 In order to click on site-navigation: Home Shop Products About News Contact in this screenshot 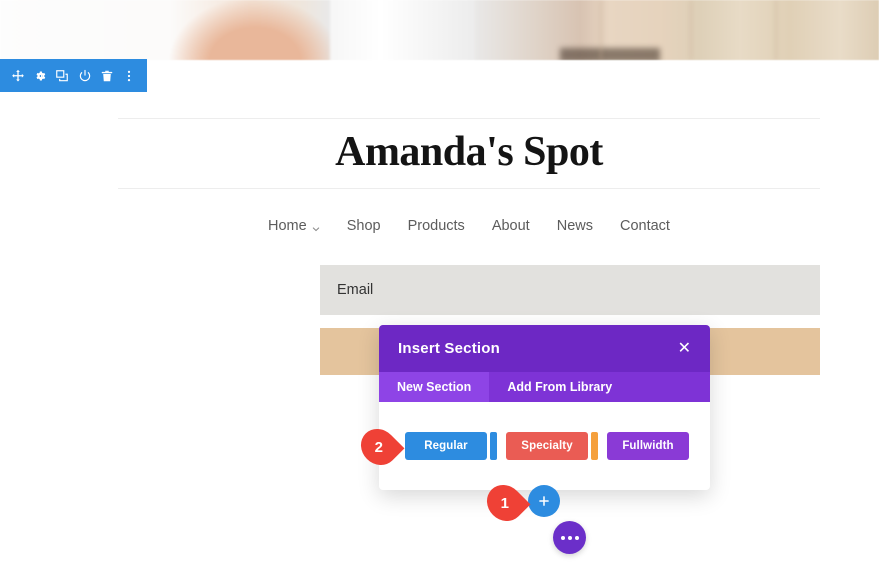, I will do `click(469, 226)`.